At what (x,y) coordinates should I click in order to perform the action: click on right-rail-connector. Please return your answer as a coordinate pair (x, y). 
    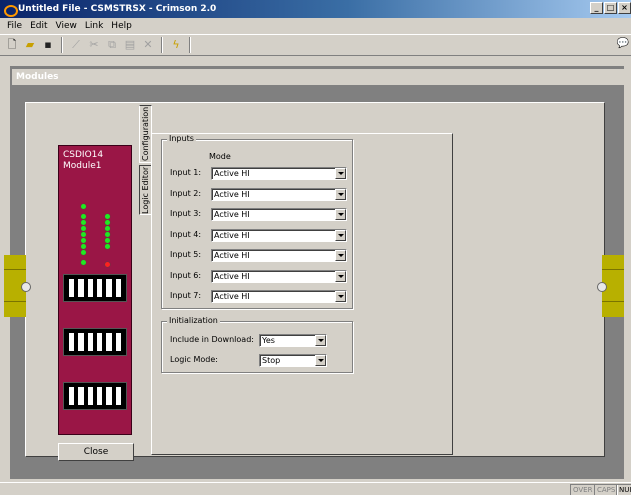
    Looking at the image, I should click on (610, 286).